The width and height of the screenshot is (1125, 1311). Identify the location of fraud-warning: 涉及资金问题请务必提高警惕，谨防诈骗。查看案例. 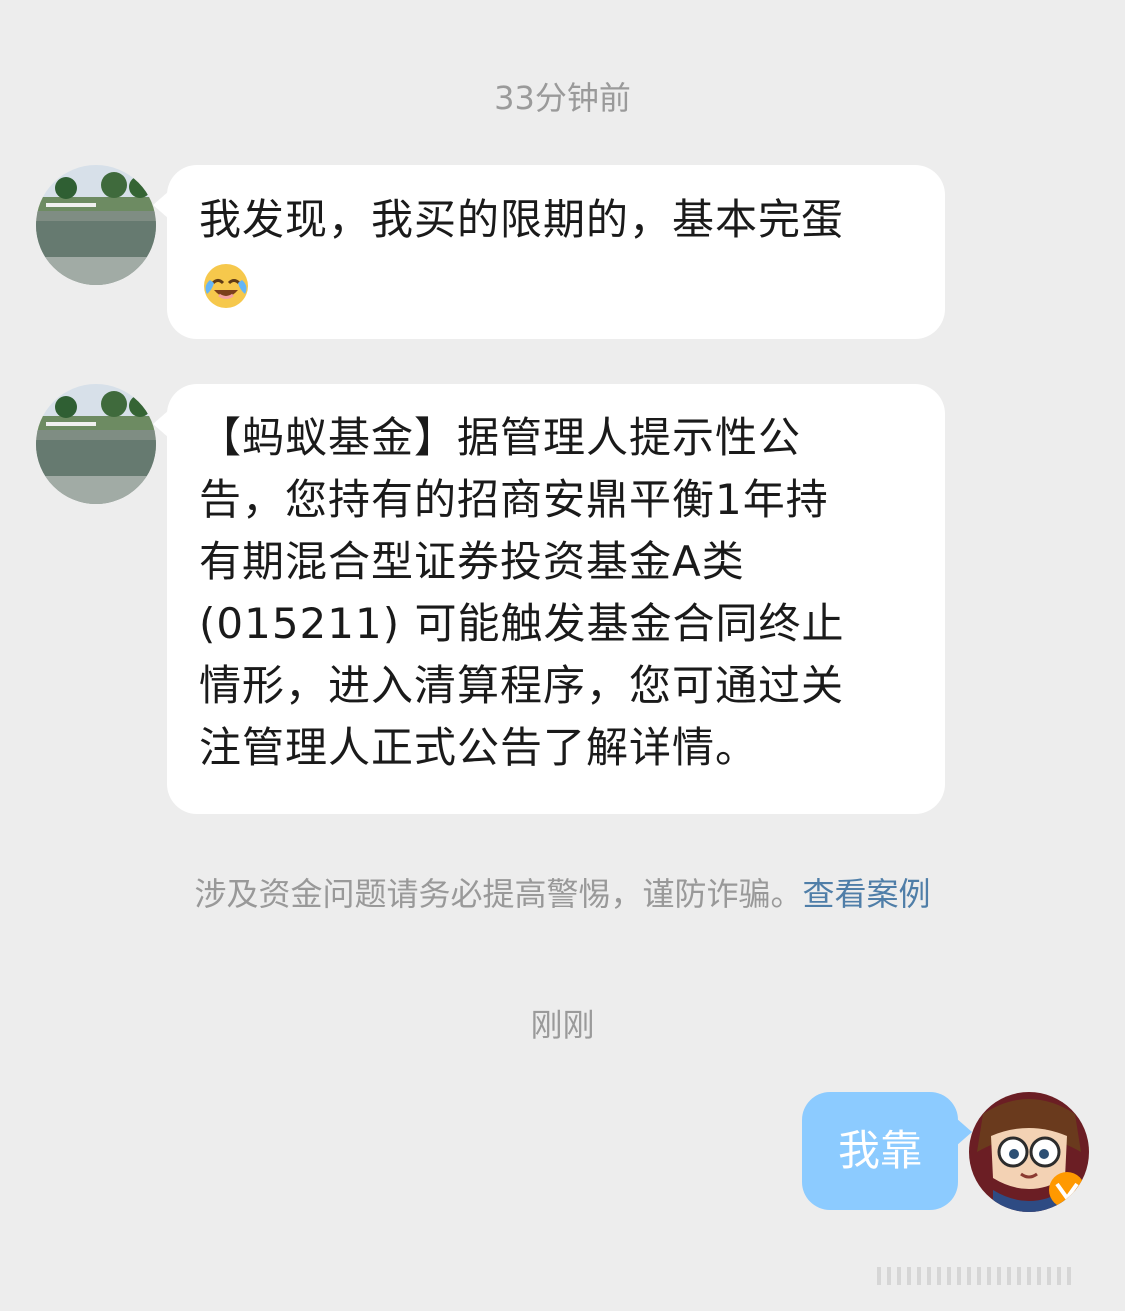
(562, 894).